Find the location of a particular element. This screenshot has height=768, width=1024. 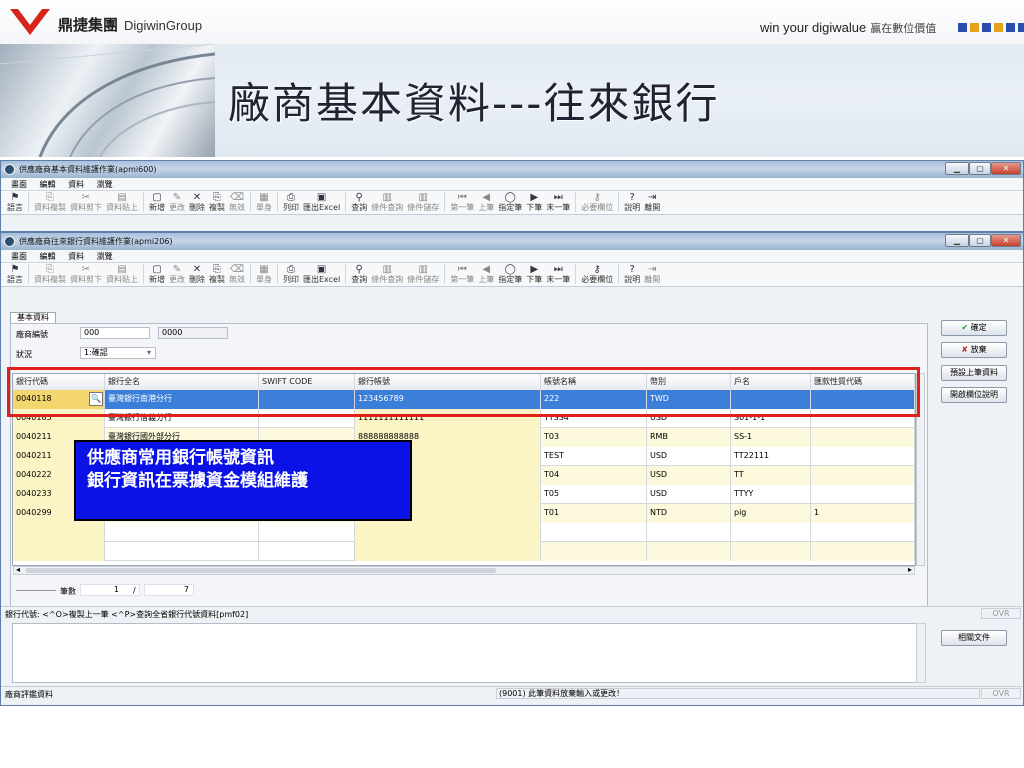

scroll-right-icon: ▸ is located at coordinates (910, 569).